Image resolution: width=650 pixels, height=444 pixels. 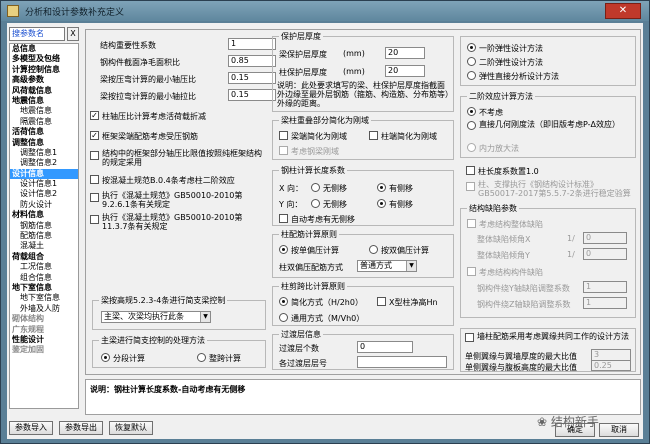 I want to click on tree-item: 广东规程, so click(x=44, y=330).